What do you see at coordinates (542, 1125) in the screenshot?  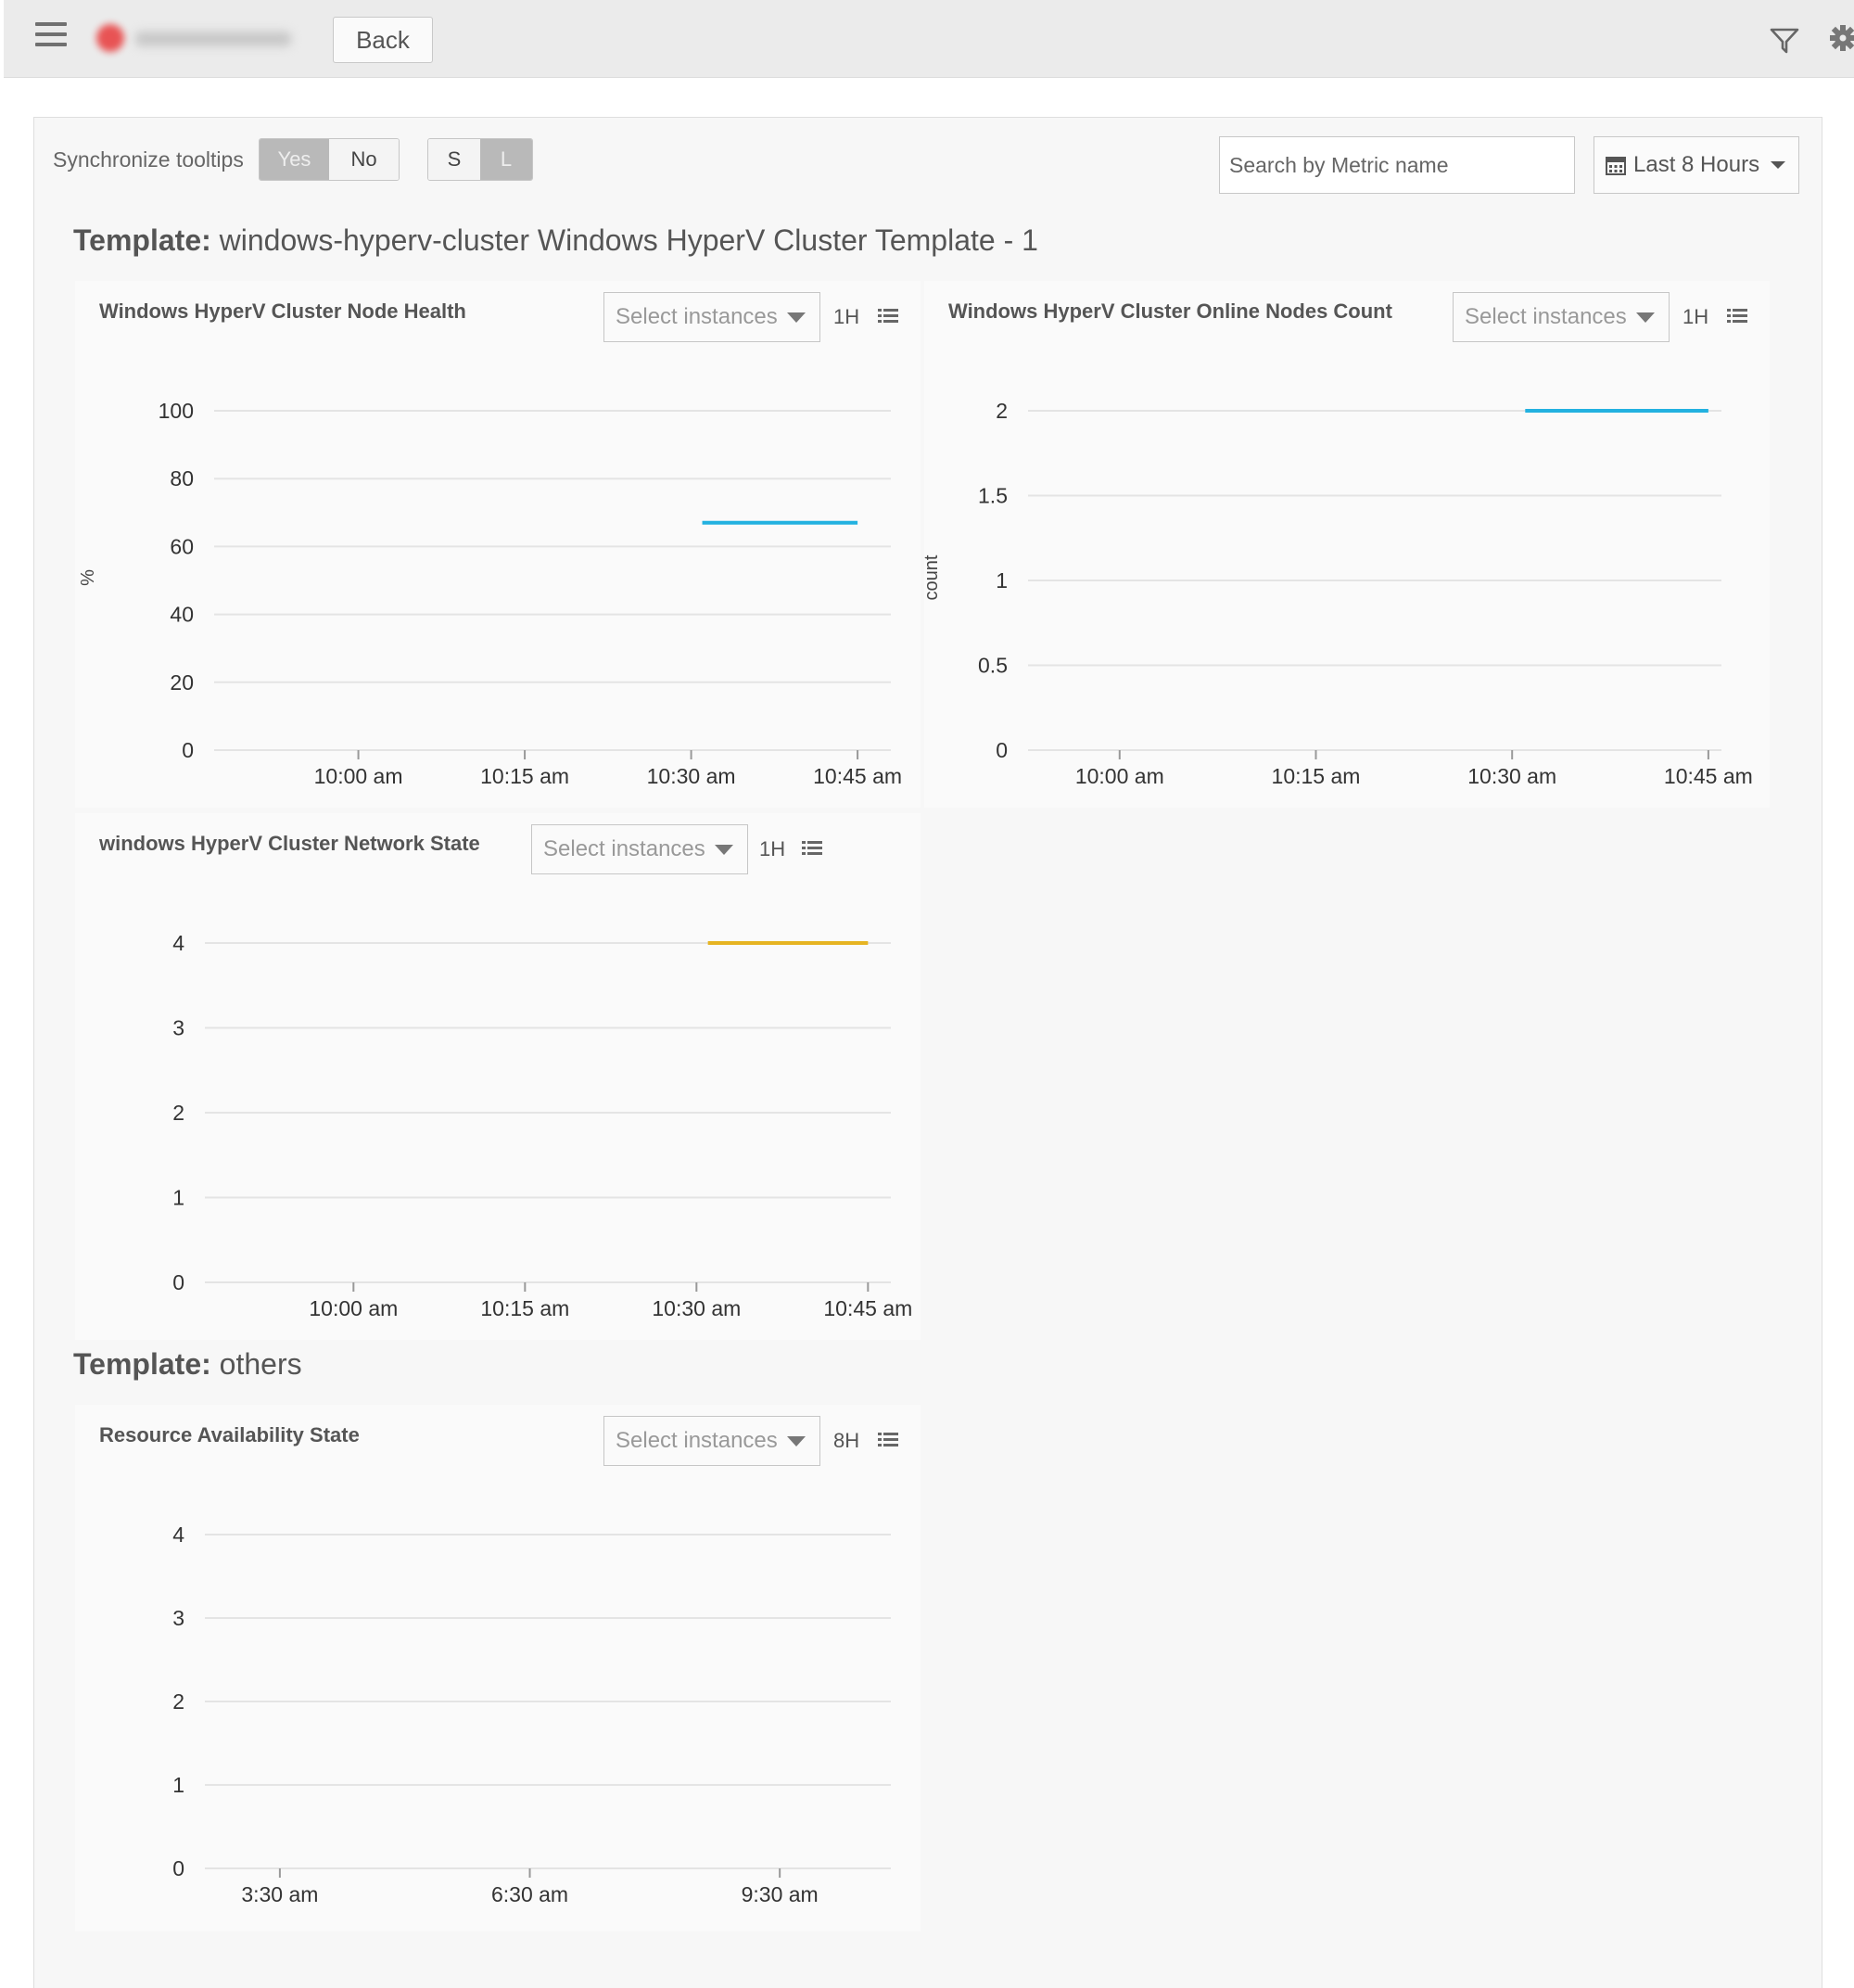 I see `chart-plot: 0 1 2 3 4 10:00 am 10:15 am 10:30 am 10:45 am` at bounding box center [542, 1125].